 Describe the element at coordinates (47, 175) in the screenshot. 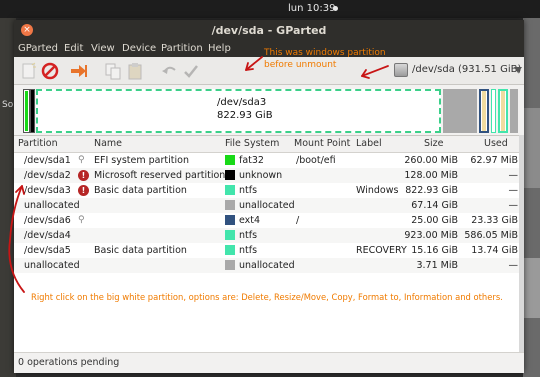

I see `cell-partition: /dev/sda2` at that location.